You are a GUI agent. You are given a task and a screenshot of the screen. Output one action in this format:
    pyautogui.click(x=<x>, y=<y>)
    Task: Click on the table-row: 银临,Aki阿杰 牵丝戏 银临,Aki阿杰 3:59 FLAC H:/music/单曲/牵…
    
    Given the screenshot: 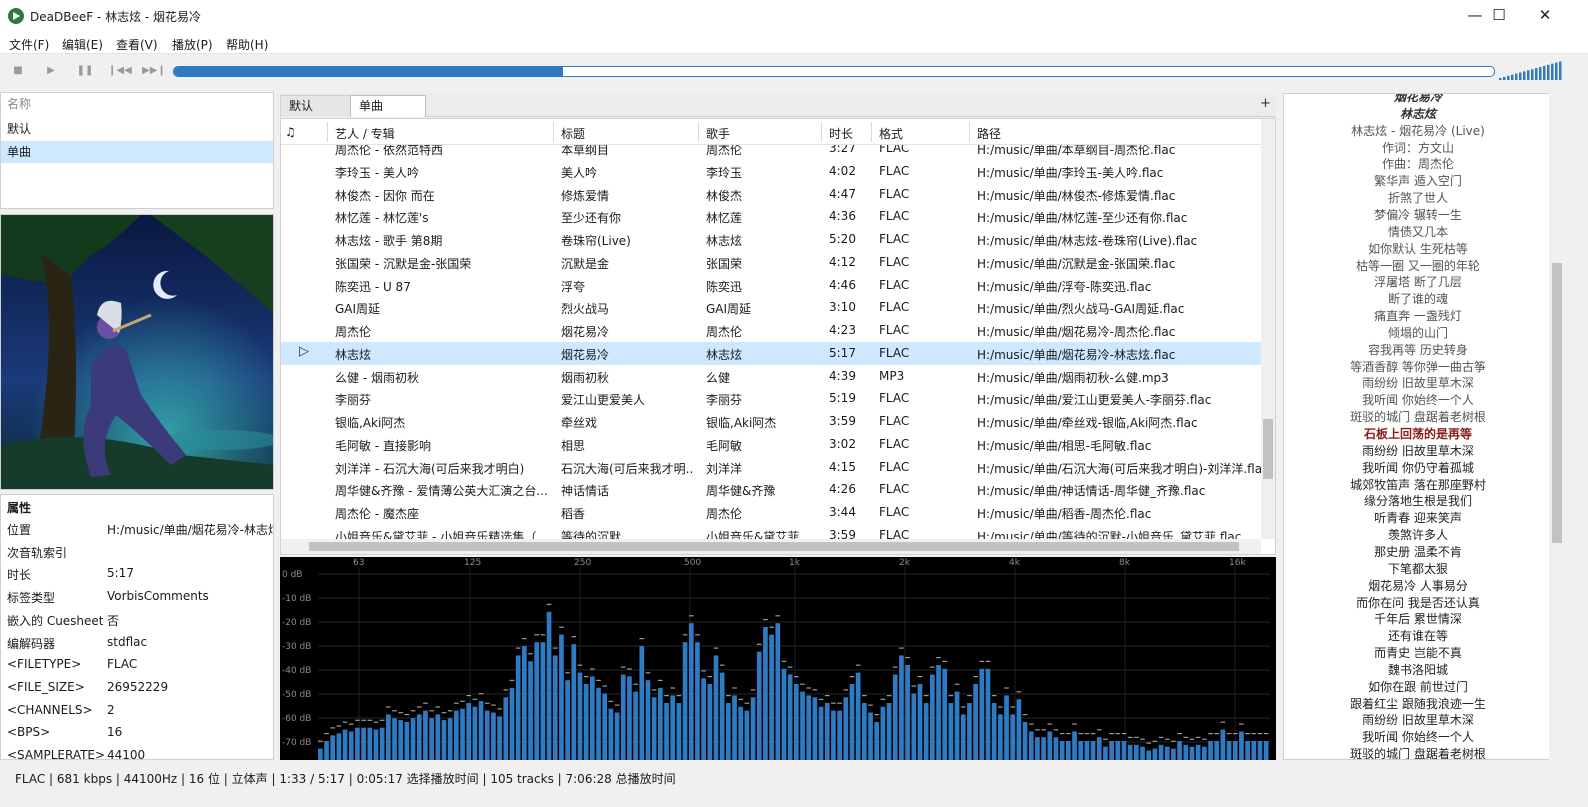 What is the action you would take?
    pyautogui.click(x=771, y=421)
    